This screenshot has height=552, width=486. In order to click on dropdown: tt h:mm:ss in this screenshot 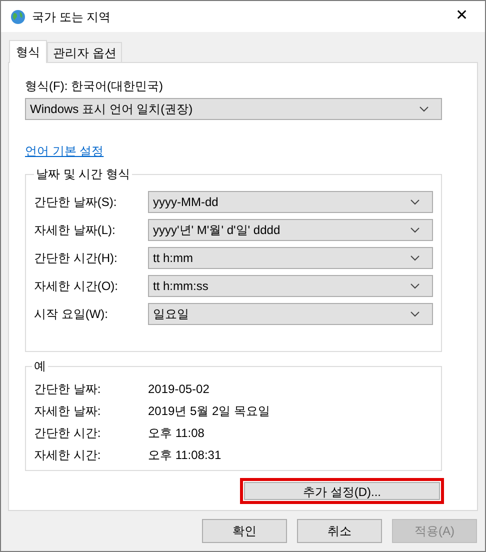, I will do `click(290, 286)`.